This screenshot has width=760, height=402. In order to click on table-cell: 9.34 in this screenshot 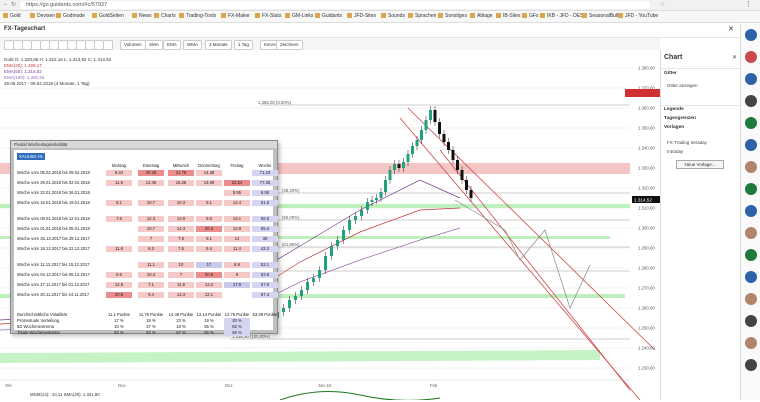, I will do `click(119, 173)`.